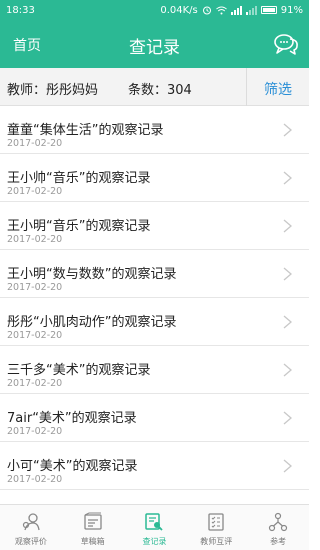 Image resolution: width=320 pixels, height=550 pixels. I want to click on list-item: 小可“美术”的观察记录 2017-02-20, so click(154, 466).